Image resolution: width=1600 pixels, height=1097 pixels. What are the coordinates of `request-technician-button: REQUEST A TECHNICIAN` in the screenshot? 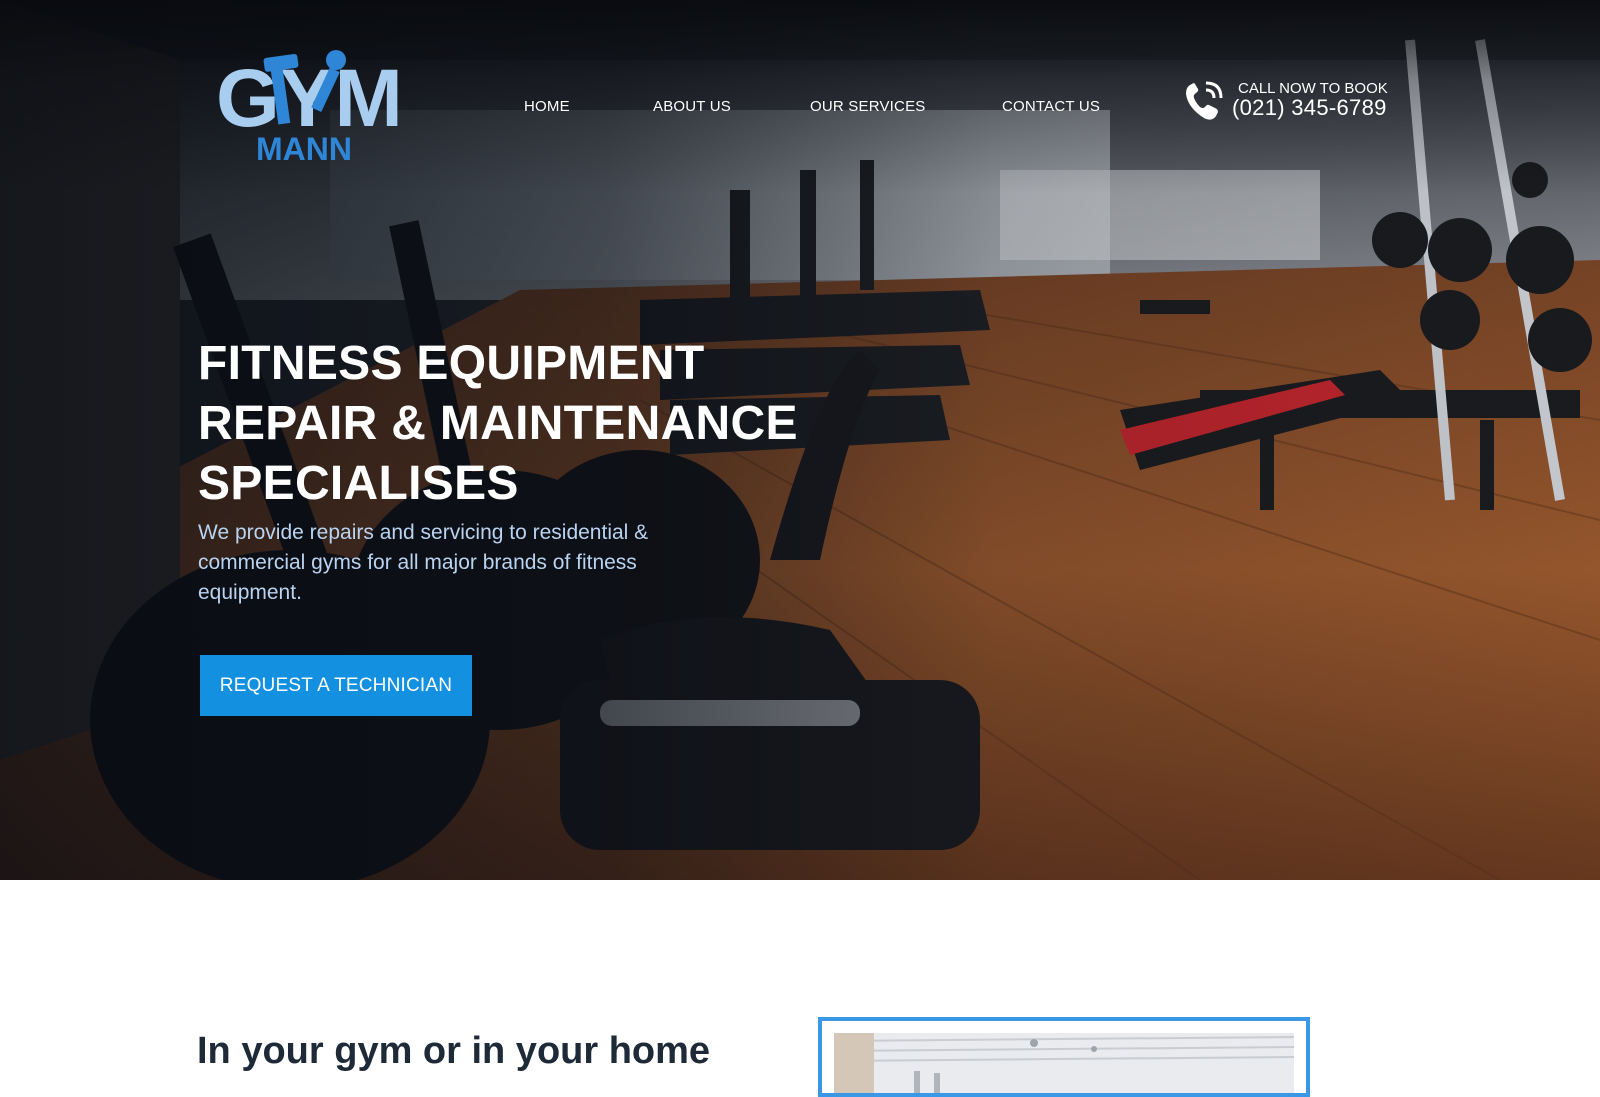 It's located at (336, 685).